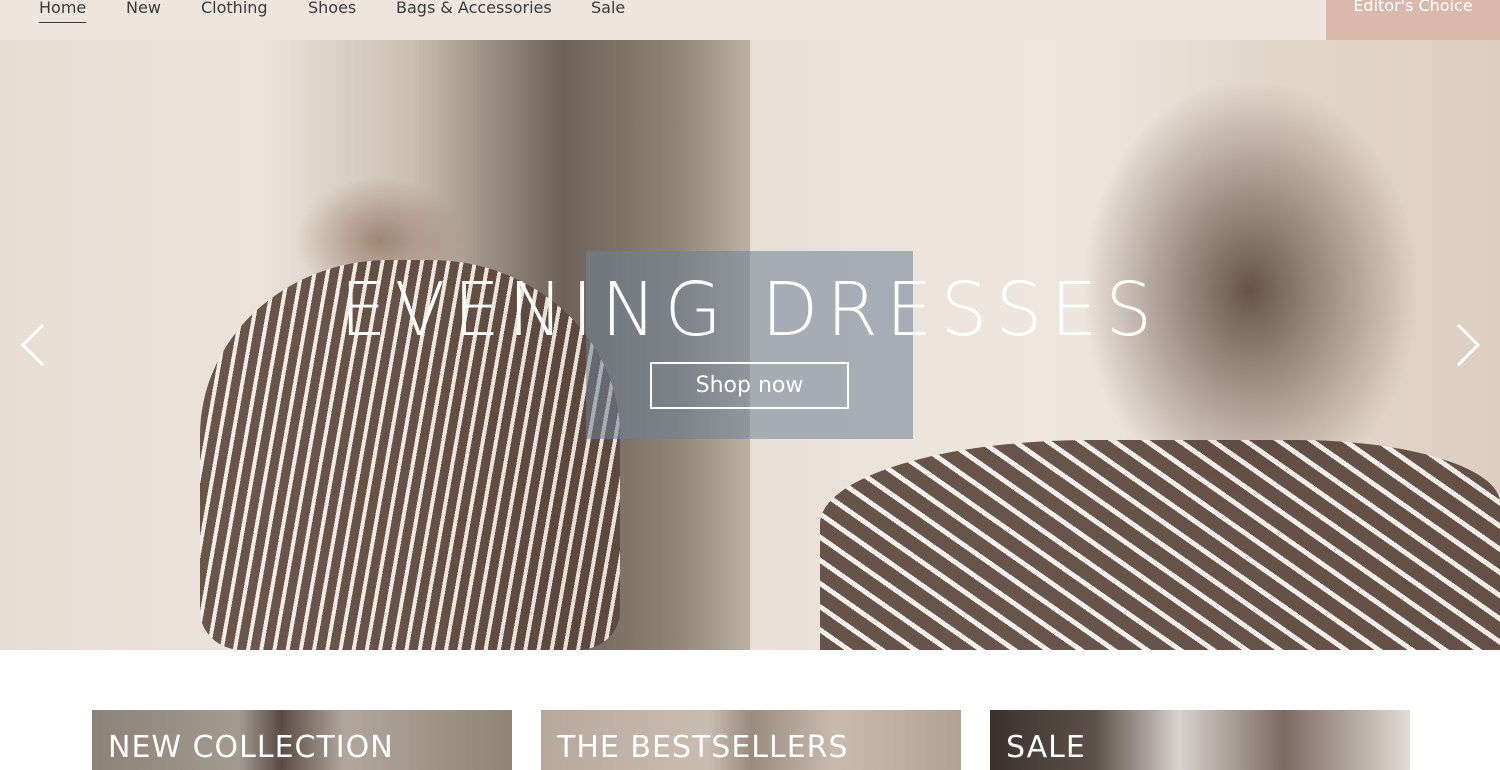 This screenshot has height=770, width=1500. I want to click on category-label: SALE, so click(1046, 747).